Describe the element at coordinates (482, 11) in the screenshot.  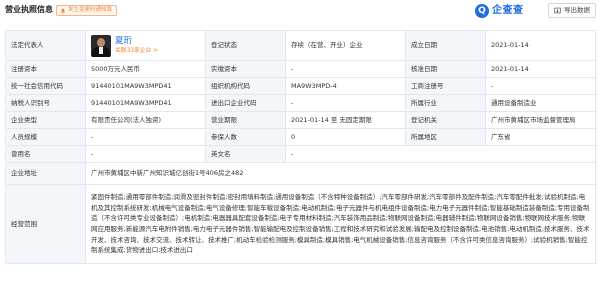
I see `logo-badge-icon: Q` at that location.